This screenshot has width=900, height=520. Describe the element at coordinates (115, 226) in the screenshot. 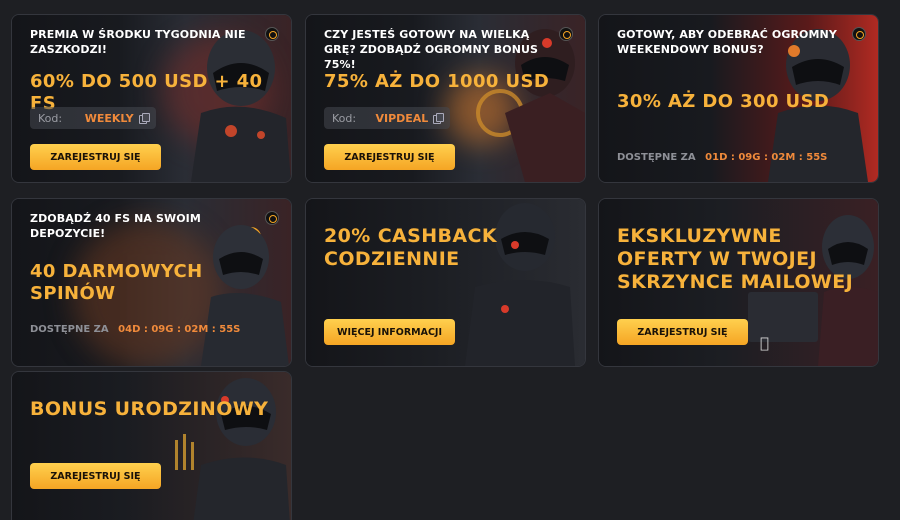

I see `card-subtitle: ZDOBĄDŹ 40 FS NA SWOIM DEPOZYCIE!` at that location.